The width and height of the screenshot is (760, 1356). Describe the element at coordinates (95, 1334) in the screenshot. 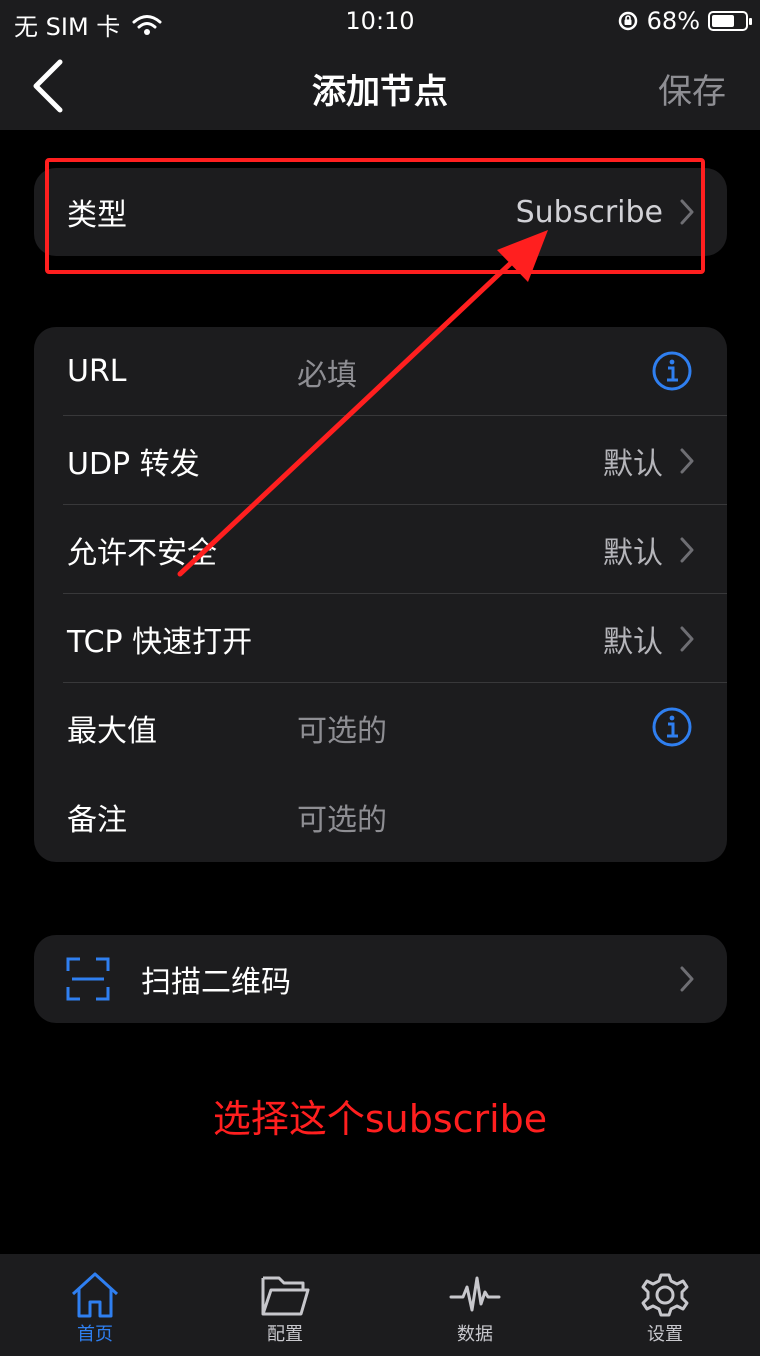

I see `tab-home-label: 首页` at that location.